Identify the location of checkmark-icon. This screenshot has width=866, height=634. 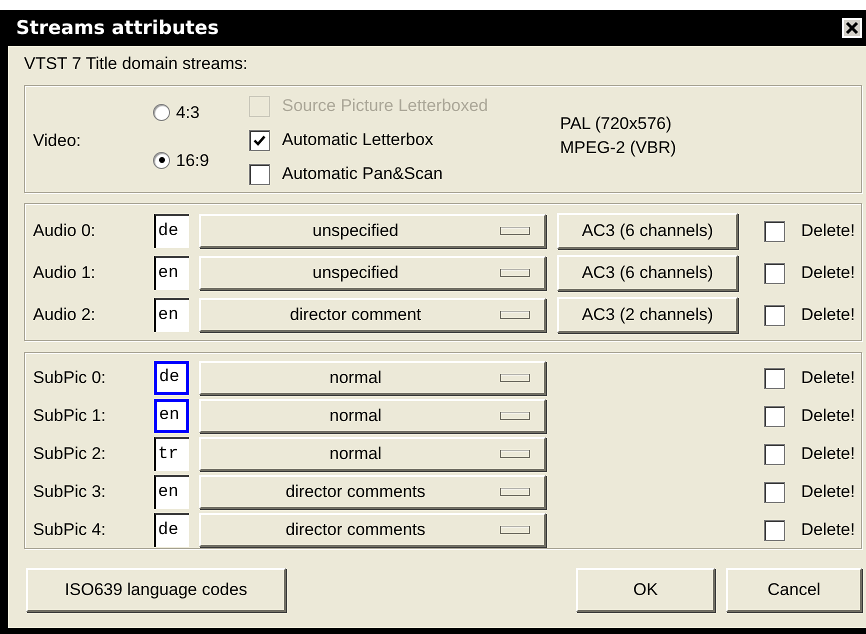
(259, 140).